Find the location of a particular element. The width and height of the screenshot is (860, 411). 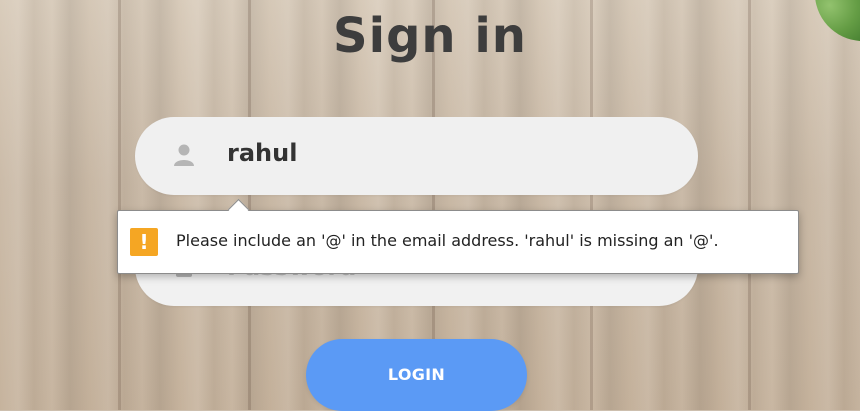

user-icon is located at coordinates (184, 155).